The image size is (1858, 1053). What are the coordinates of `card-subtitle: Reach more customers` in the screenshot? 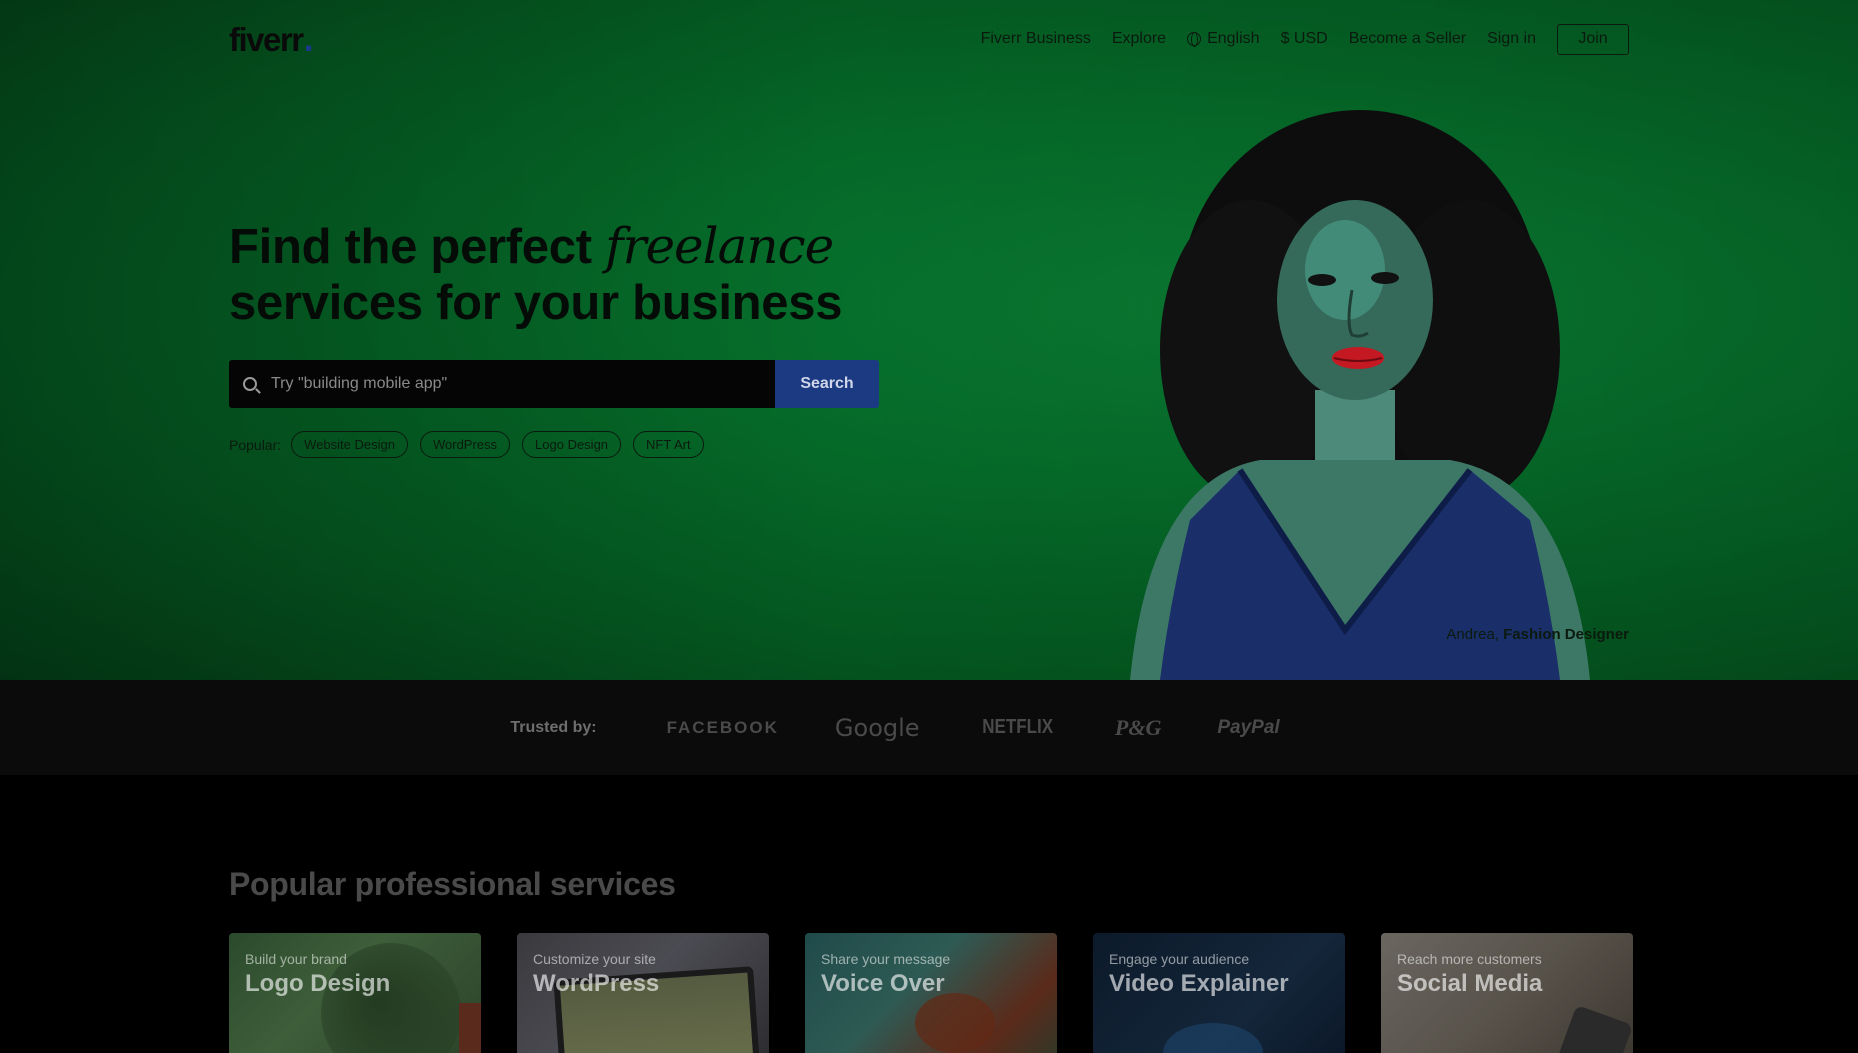 It's located at (1469, 959).